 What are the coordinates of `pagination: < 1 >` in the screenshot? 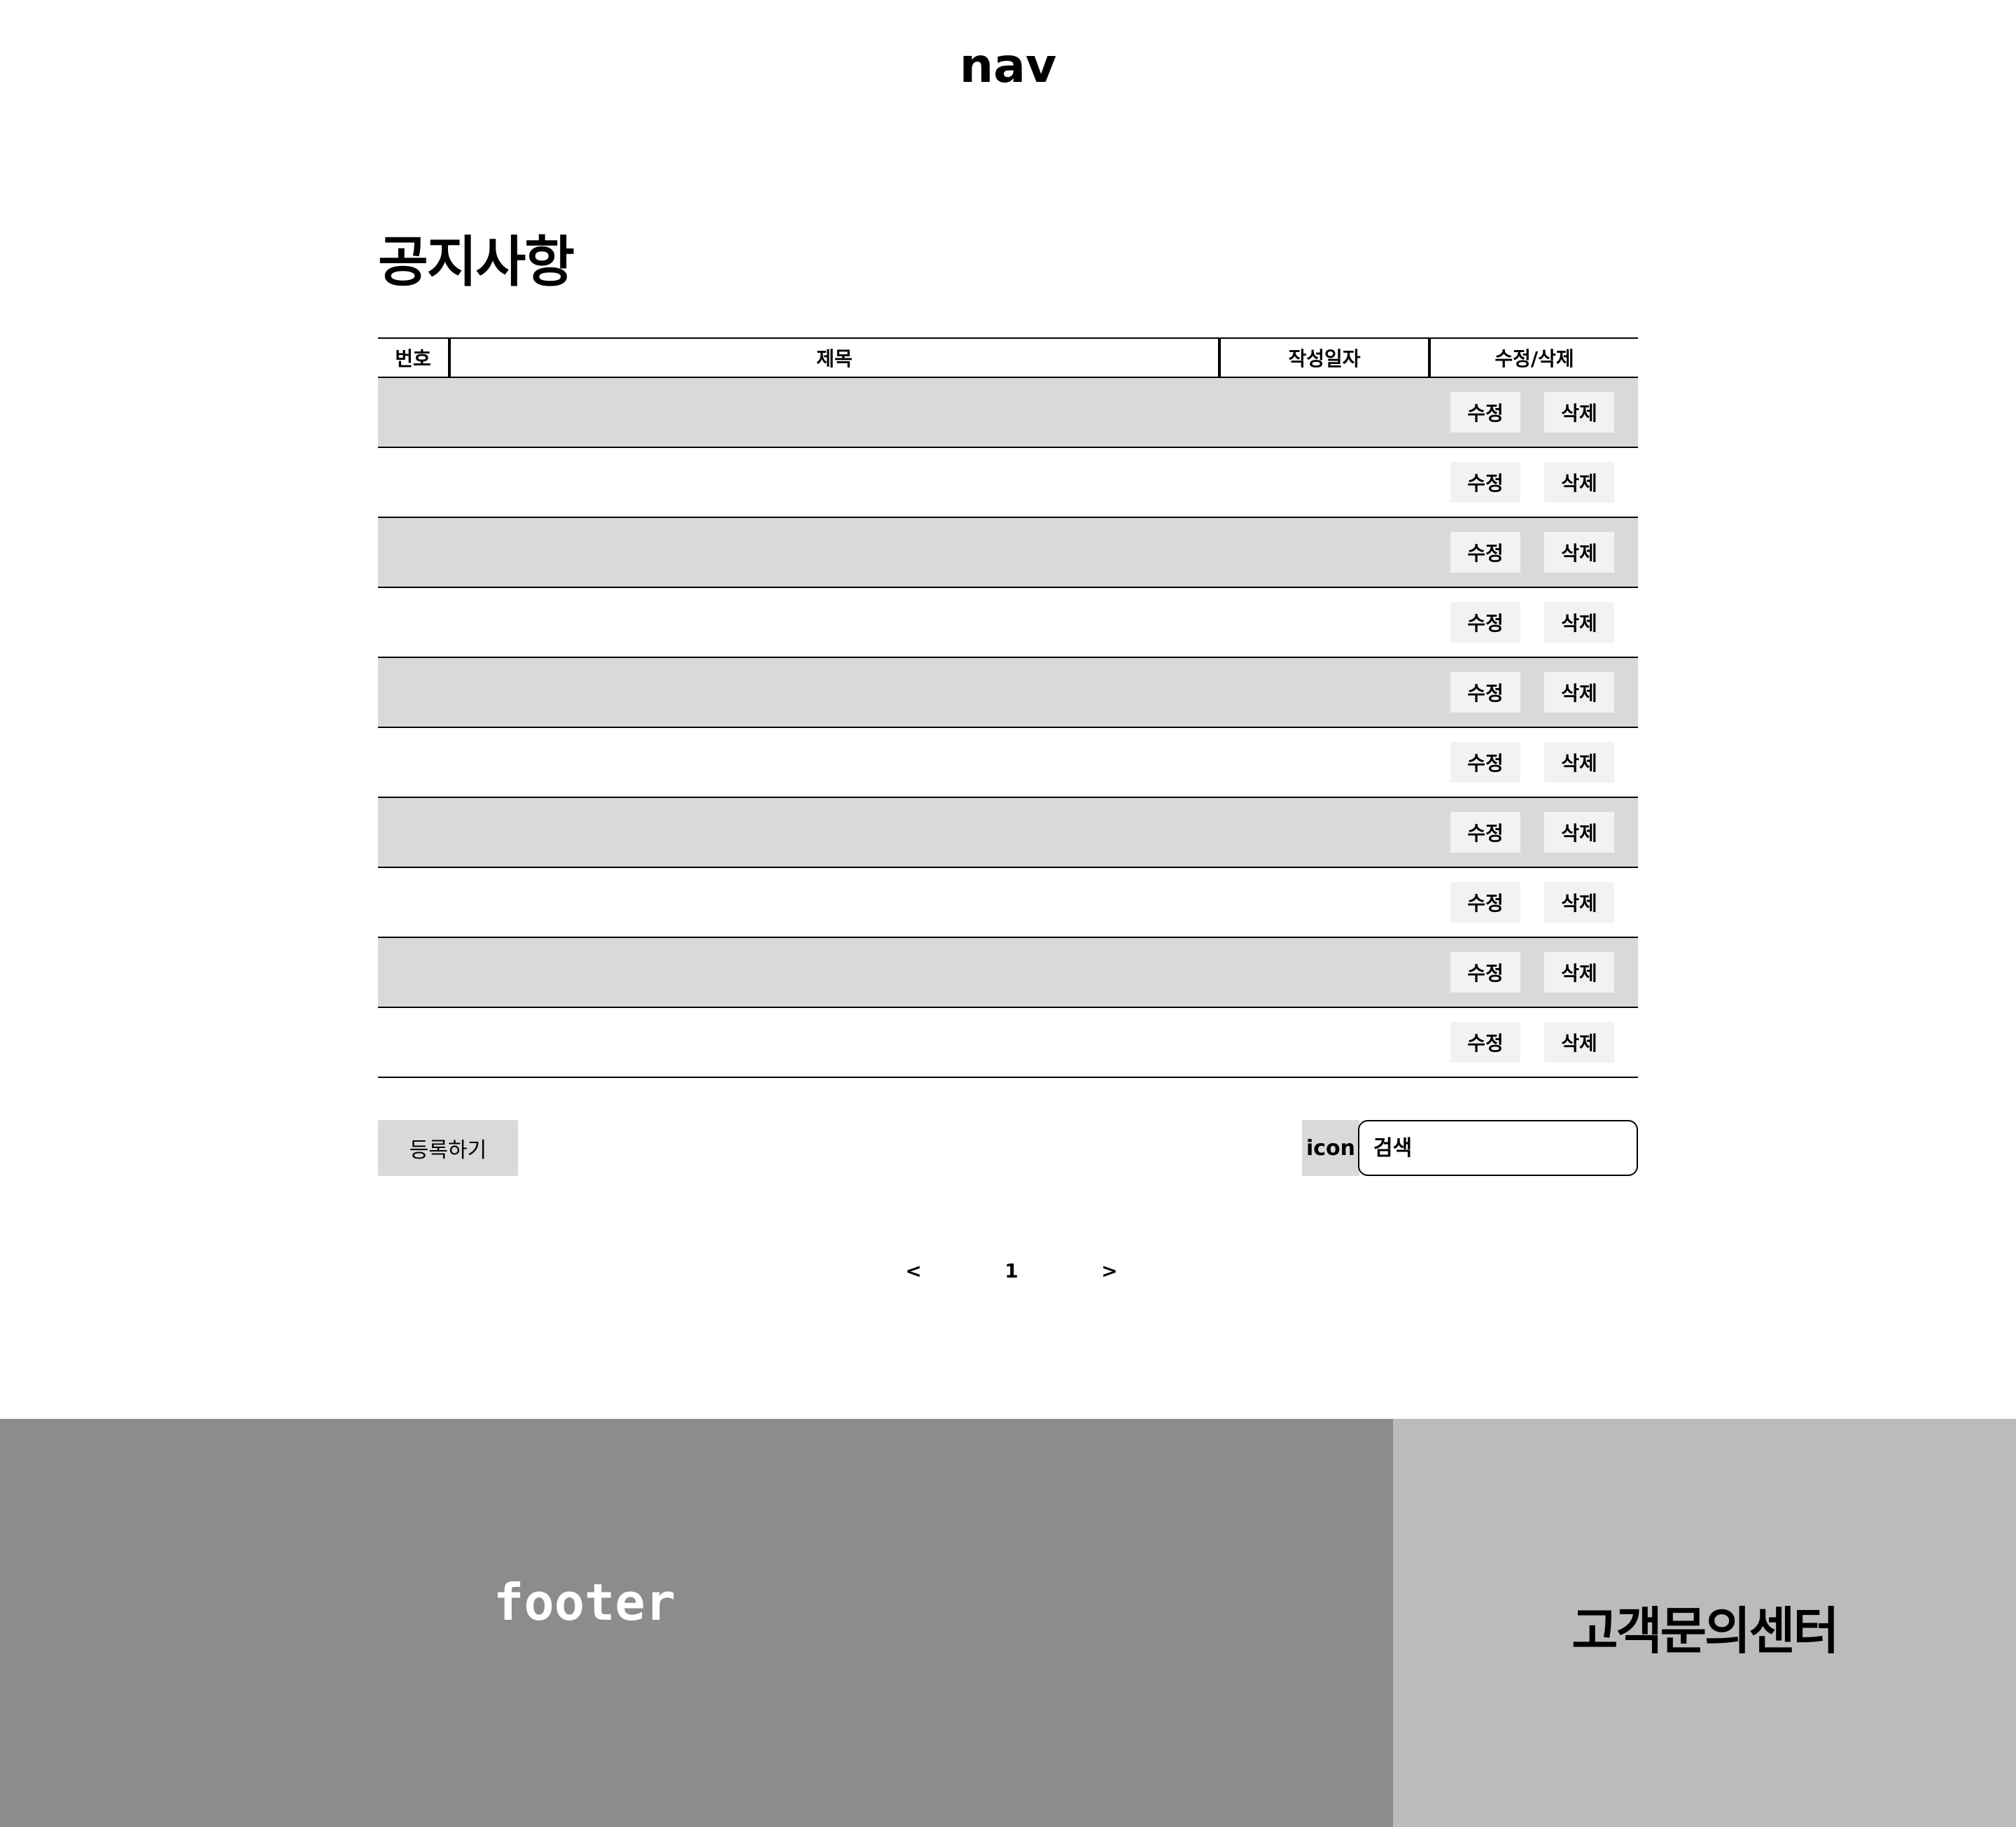 It's located at (1011, 1270).